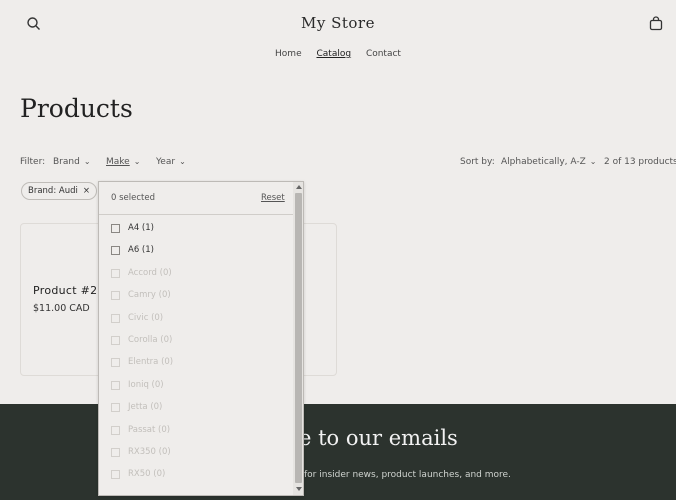 The image size is (676, 500). Describe the element at coordinates (150, 339) in the screenshot. I see `option-label: Corolla (0)` at that location.